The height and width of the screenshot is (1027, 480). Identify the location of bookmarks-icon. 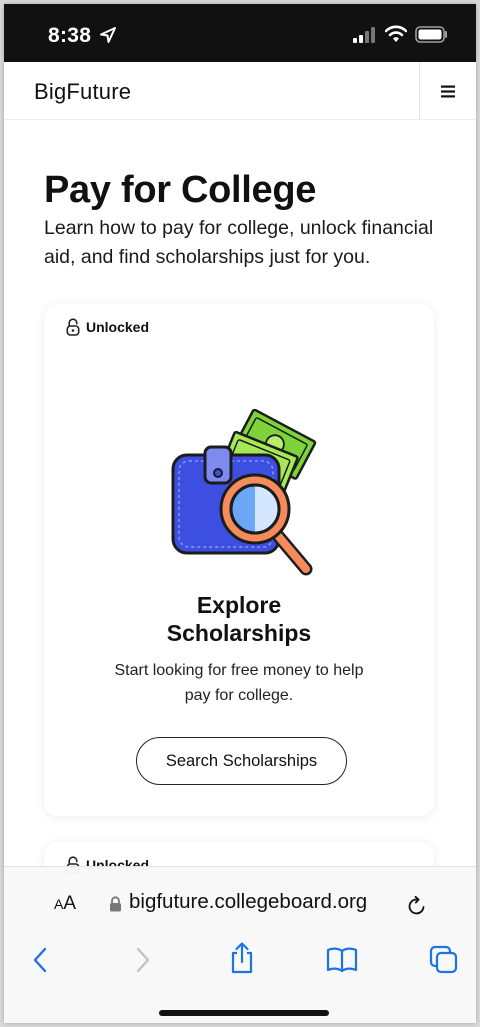
(342, 960).